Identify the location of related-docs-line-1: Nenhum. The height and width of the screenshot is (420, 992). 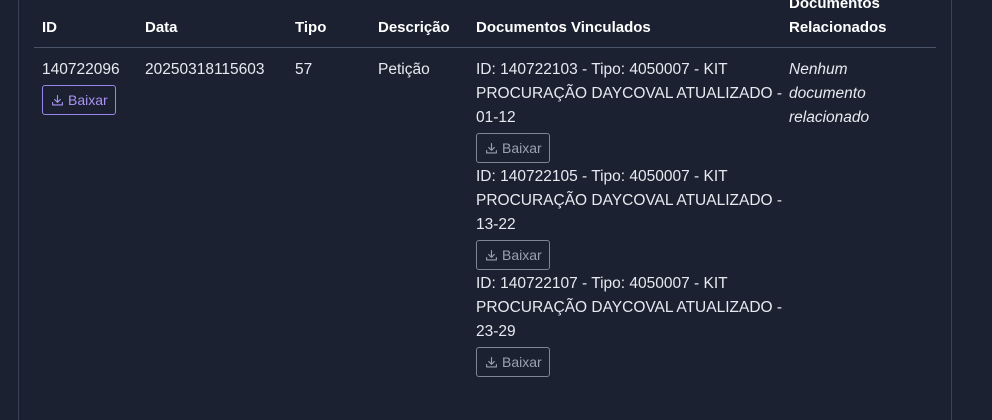
(818, 69).